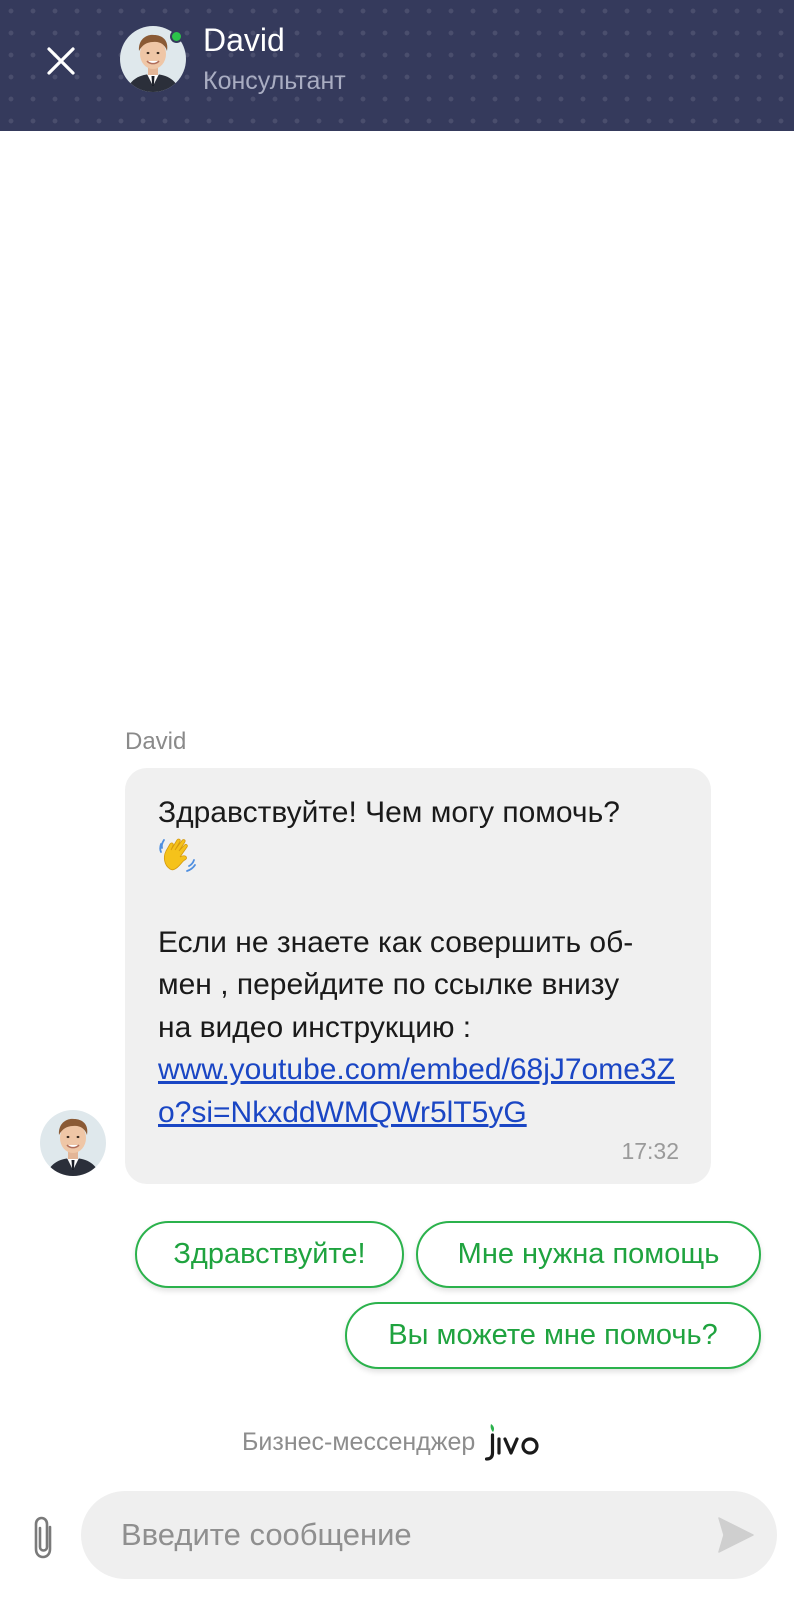 This screenshot has width=794, height=1600. Describe the element at coordinates (418, 857) in the screenshot. I see `message-emoji-line` at that location.